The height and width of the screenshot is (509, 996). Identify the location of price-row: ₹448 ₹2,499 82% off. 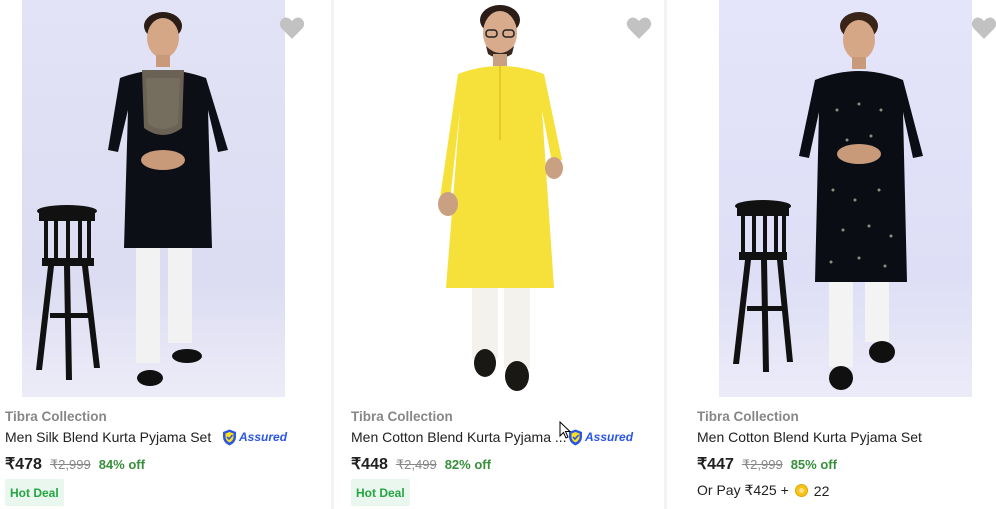
(421, 464).